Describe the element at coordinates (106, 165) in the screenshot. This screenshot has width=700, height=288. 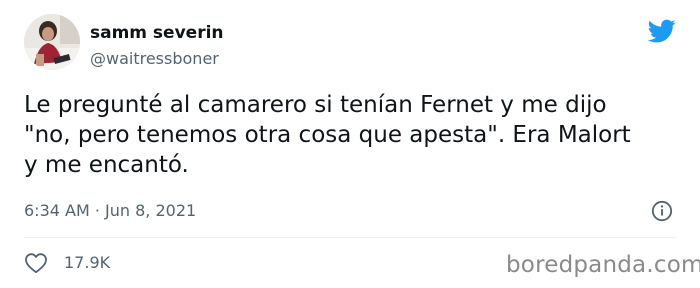
I see `tweet-text-line: y me encantó.` at that location.